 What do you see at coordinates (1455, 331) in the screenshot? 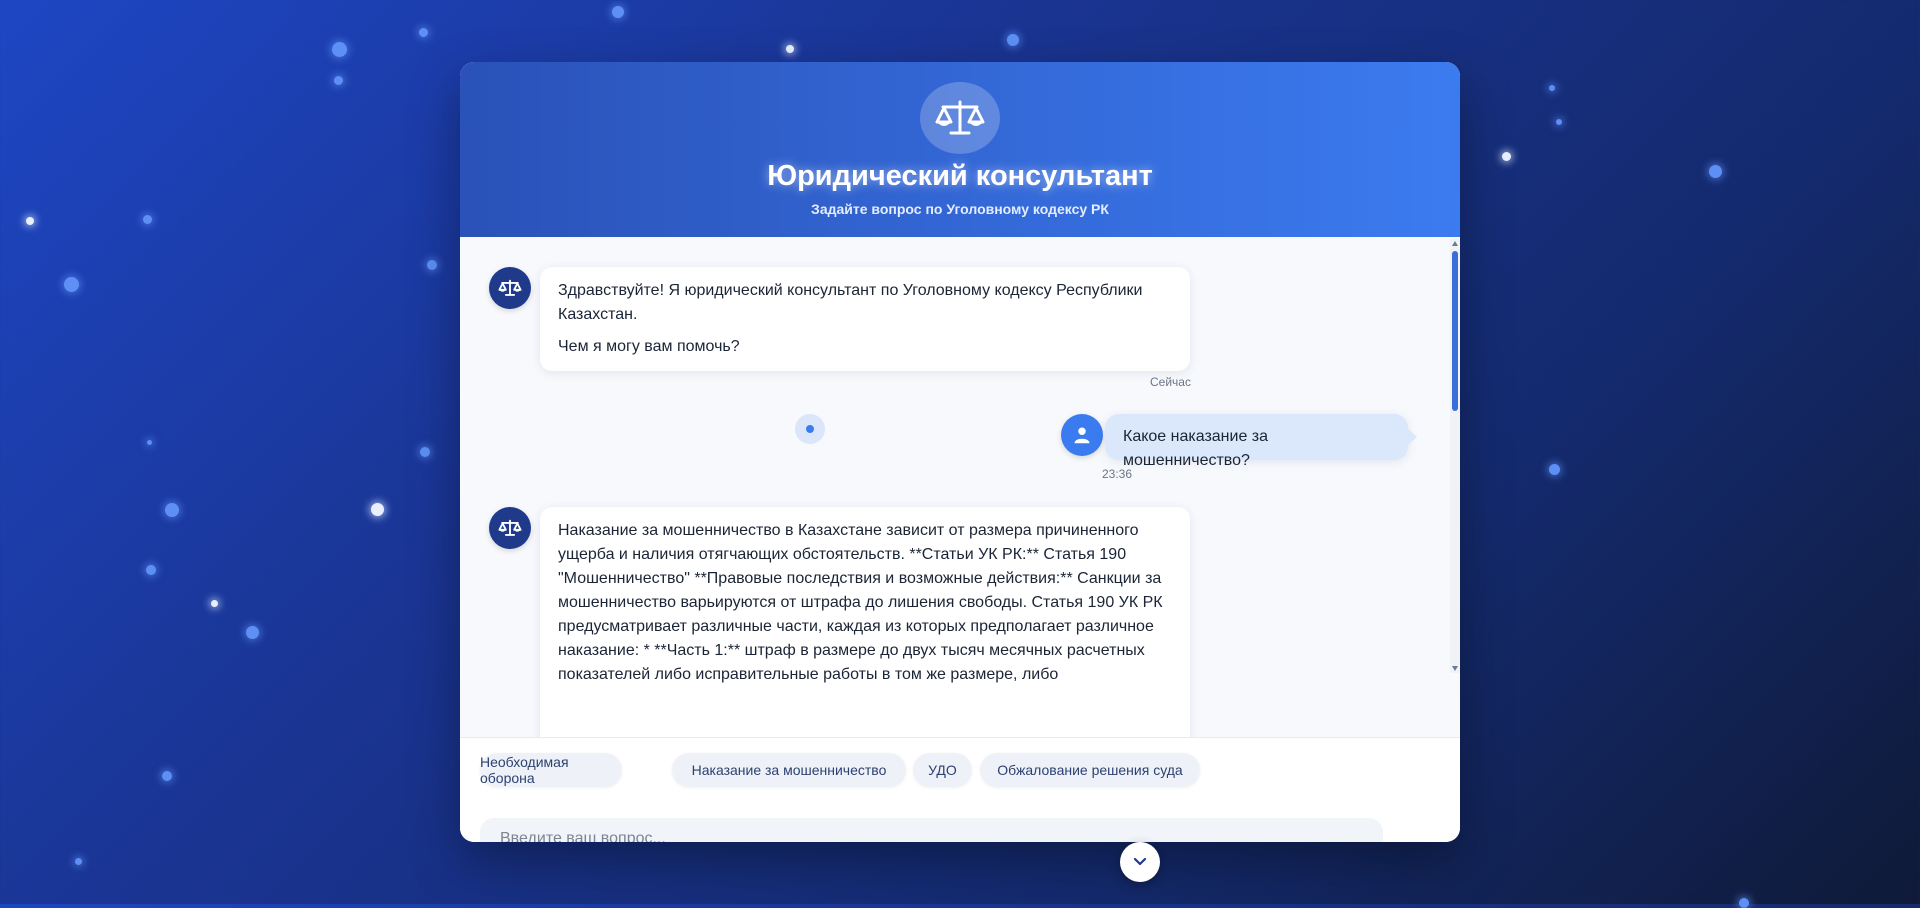
I see `scrollbar-thumb` at bounding box center [1455, 331].